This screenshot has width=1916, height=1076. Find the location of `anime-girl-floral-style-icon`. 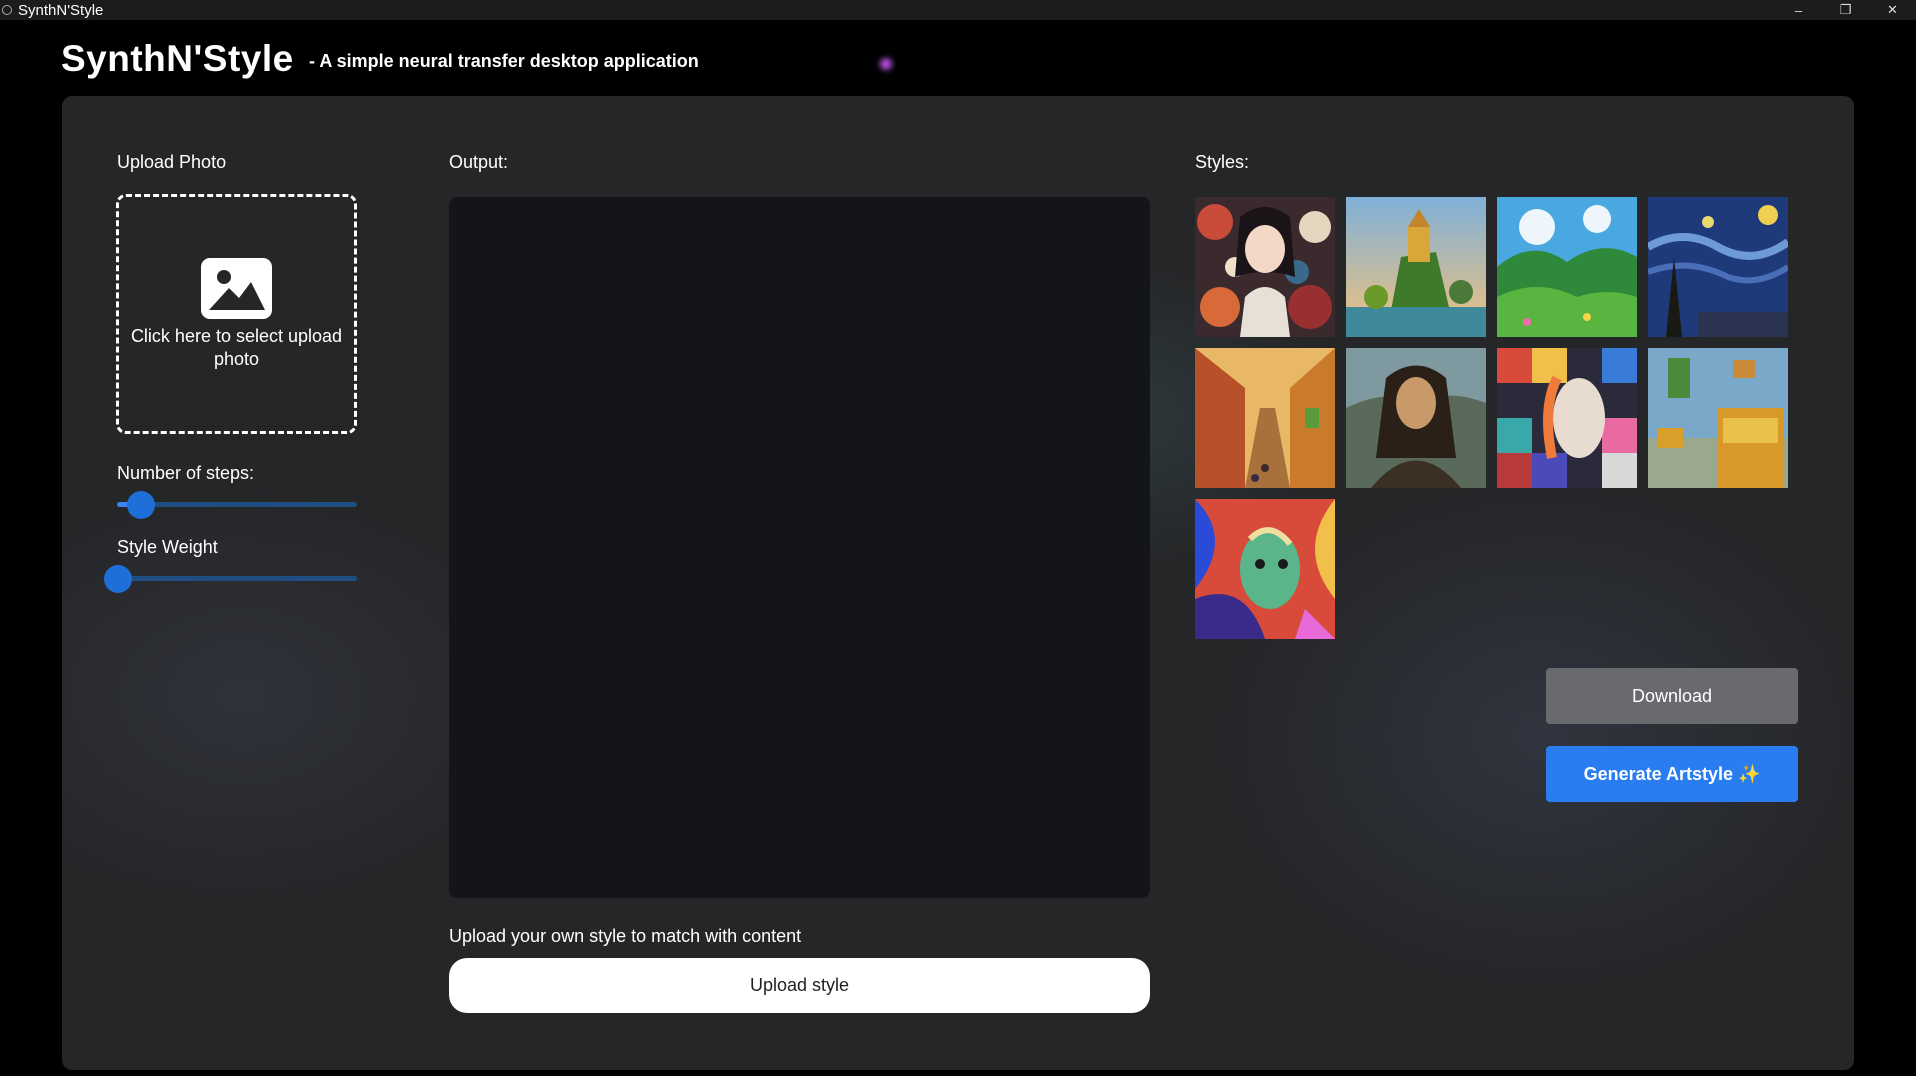

anime-girl-floral-style-icon is located at coordinates (1265, 267).